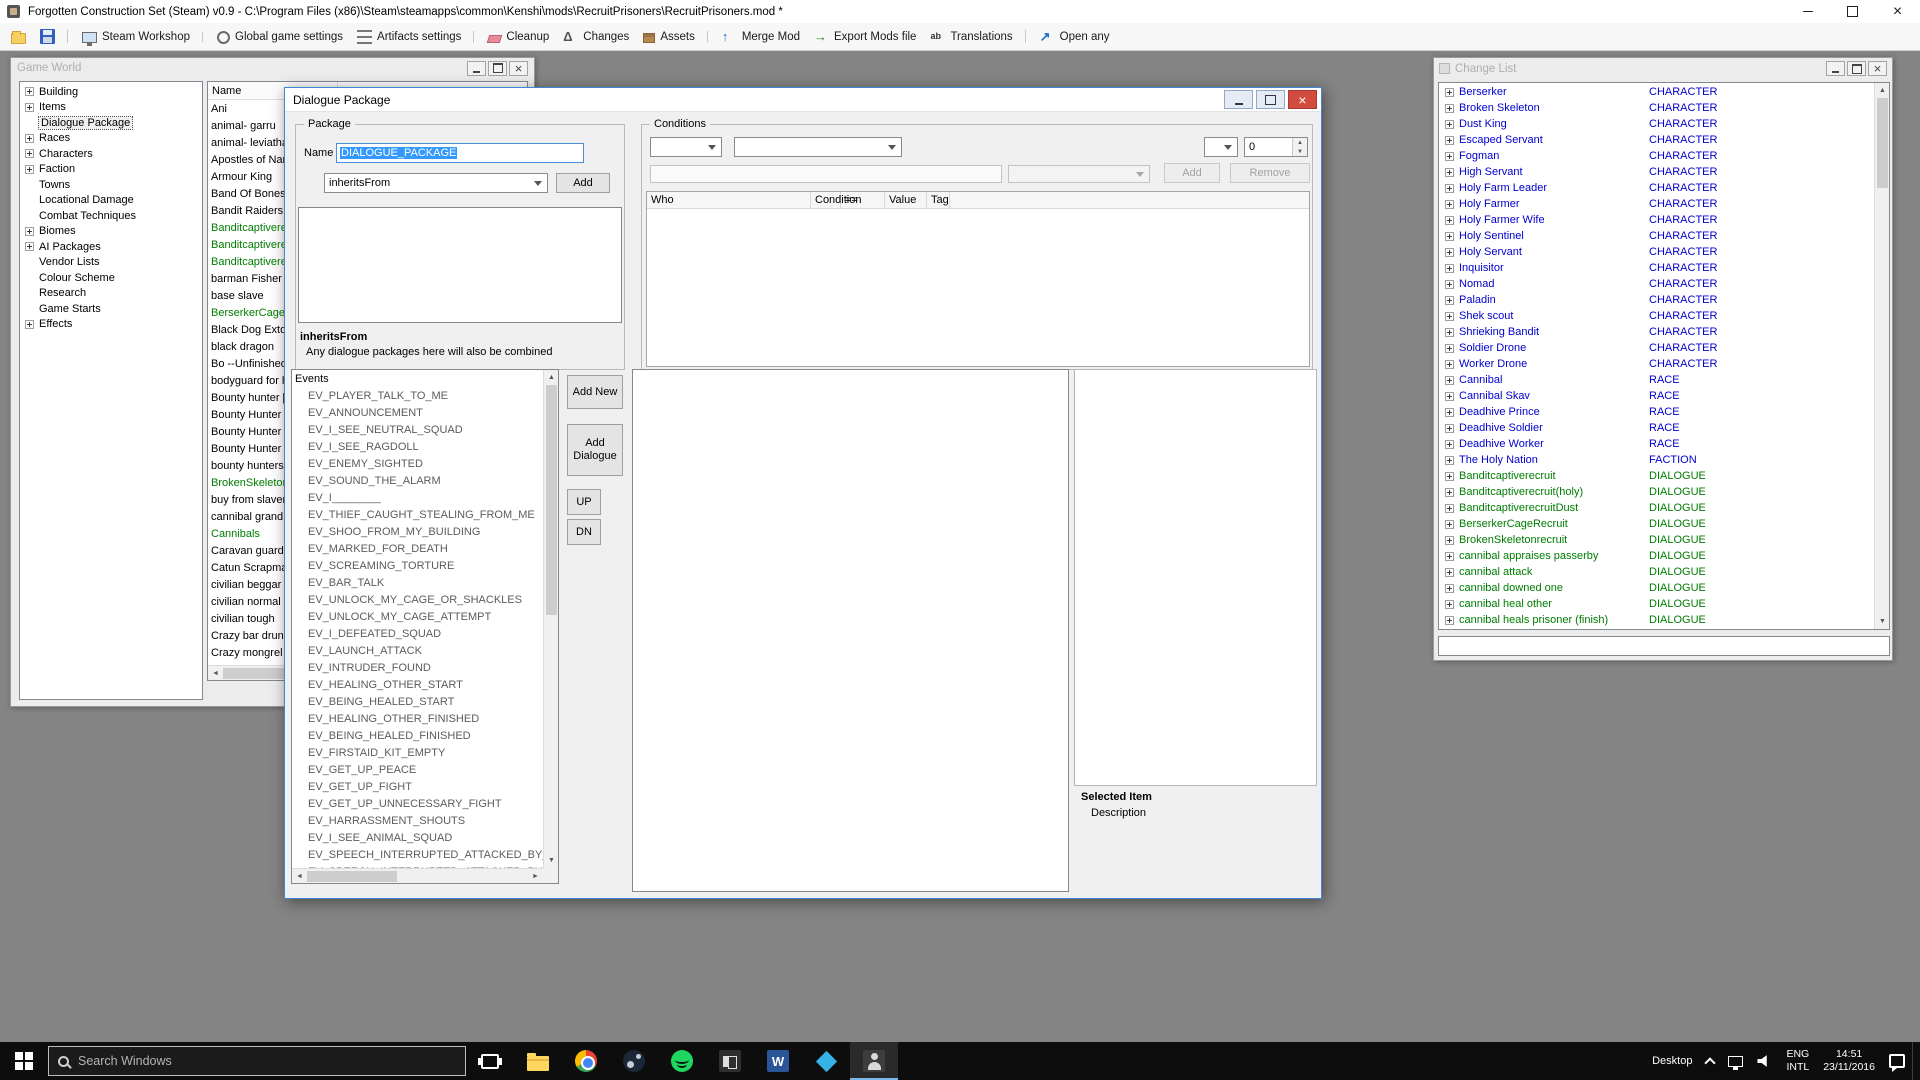  I want to click on change-list-item: cannibal attack DIALOGUE, so click(1656, 572).